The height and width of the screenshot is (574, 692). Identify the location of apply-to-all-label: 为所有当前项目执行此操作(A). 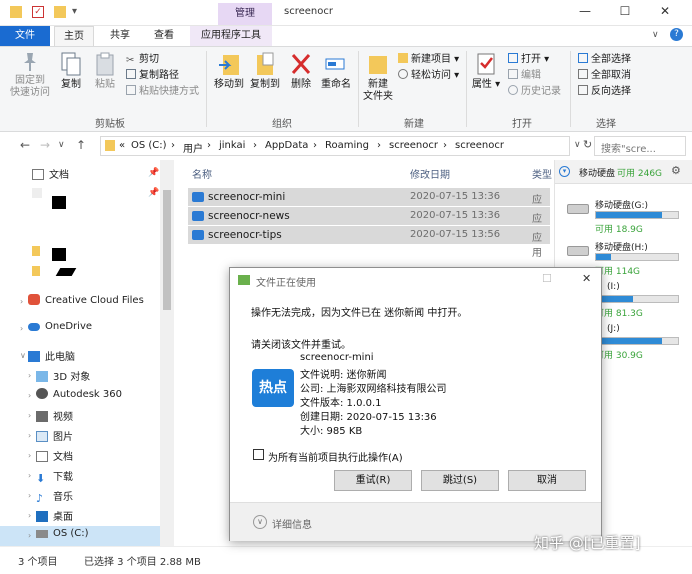
(335, 456).